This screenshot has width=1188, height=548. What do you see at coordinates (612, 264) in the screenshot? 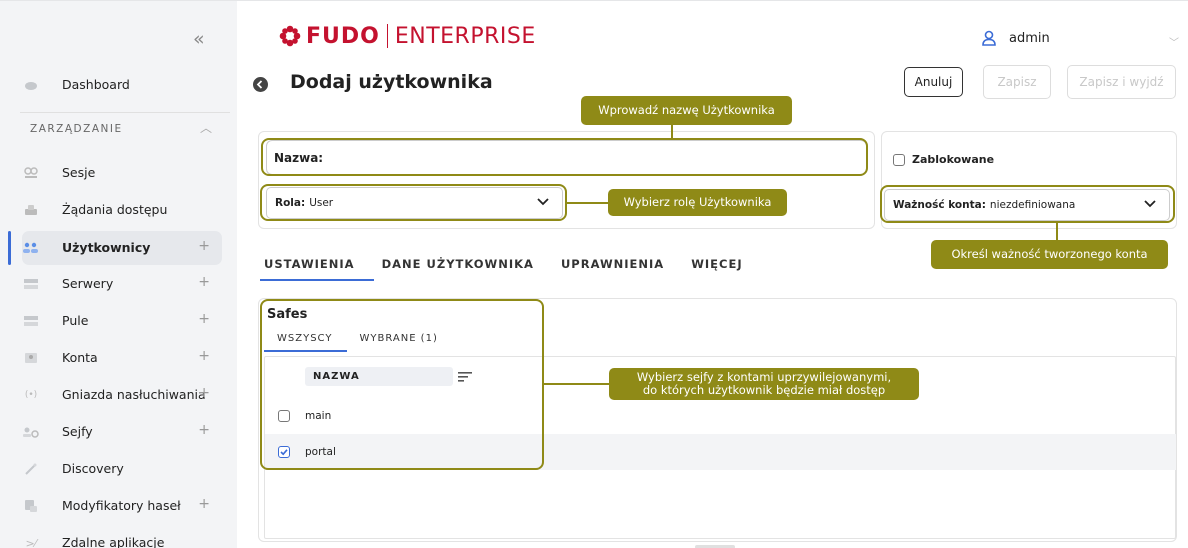
I see `tab-permissions: UPRAWNIENIA` at bounding box center [612, 264].